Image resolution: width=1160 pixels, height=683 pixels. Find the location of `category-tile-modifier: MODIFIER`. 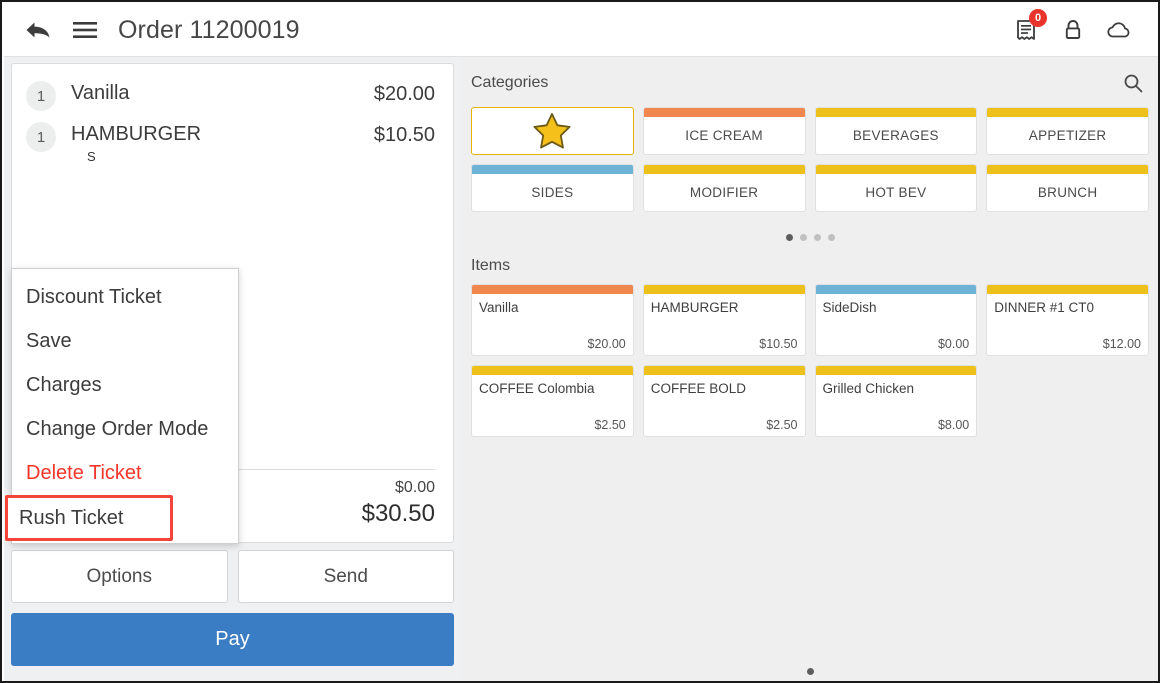

category-tile-modifier: MODIFIER is located at coordinates (724, 188).